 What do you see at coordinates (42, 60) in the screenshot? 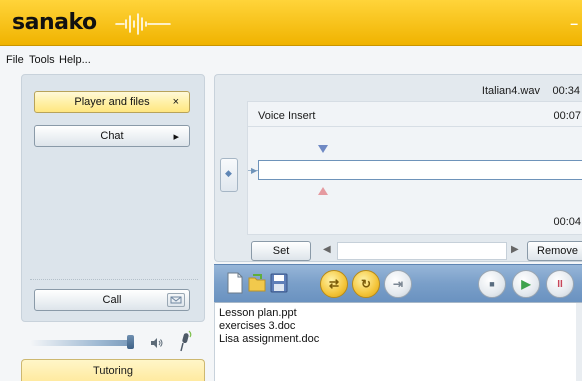
I see `menu-tools: Tools` at bounding box center [42, 60].